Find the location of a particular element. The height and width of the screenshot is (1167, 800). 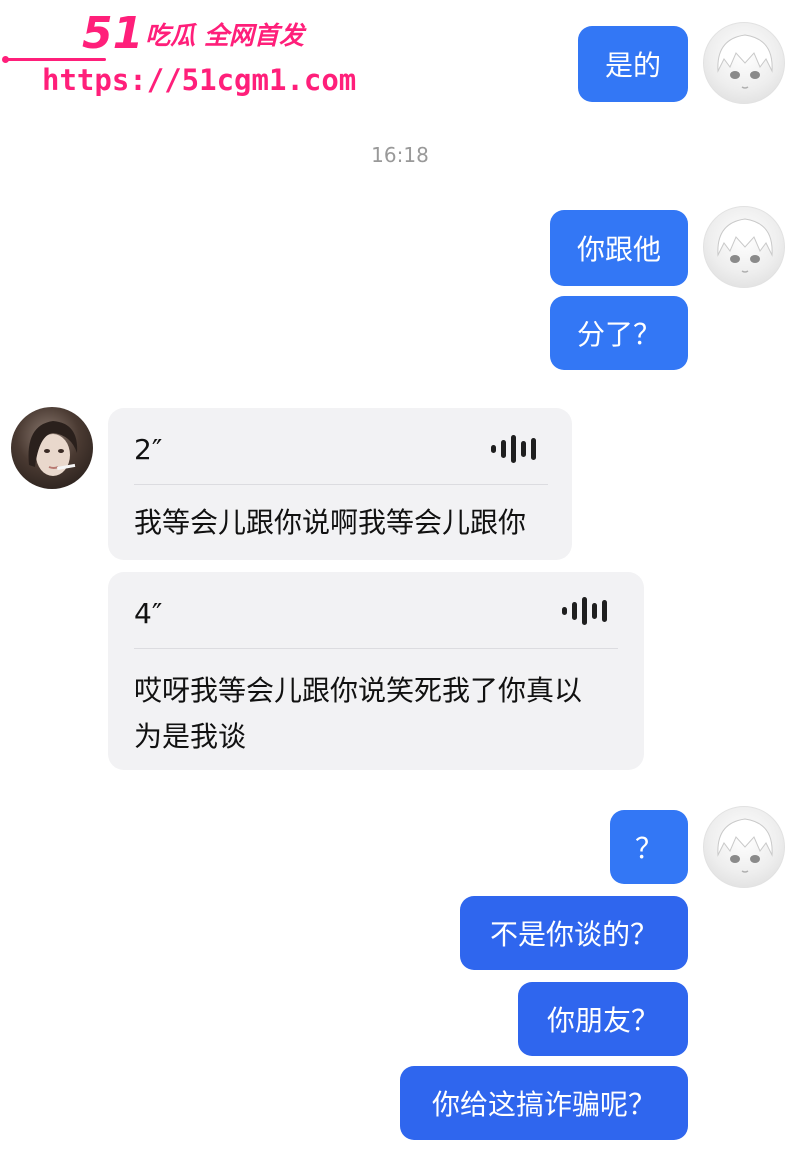

voice-message-card: 4″ 哎呀我等会儿跟你说笑死我了你真以 为是我谈 is located at coordinates (376, 671).